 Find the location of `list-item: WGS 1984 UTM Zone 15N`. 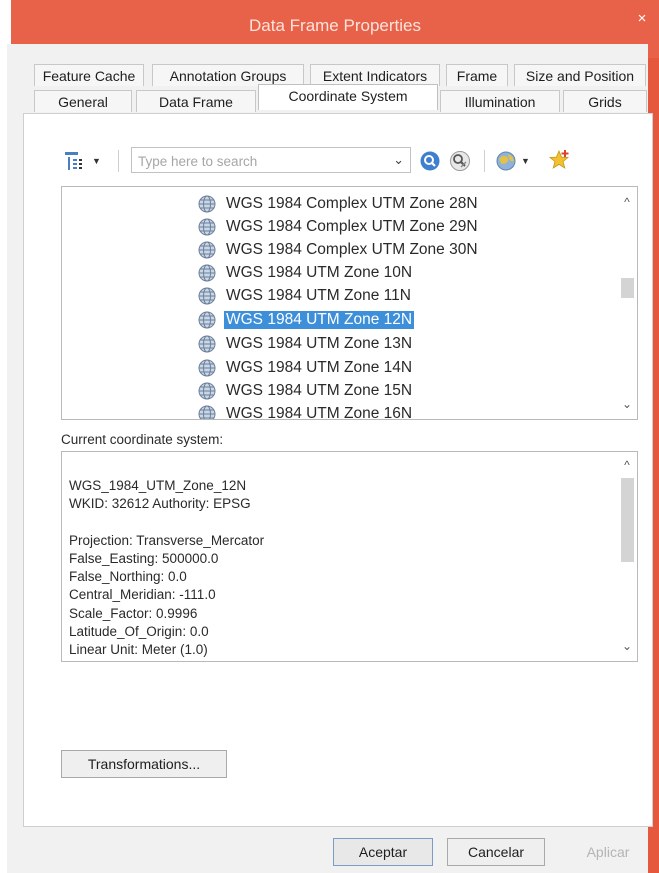

list-item: WGS 1984 UTM Zone 15N is located at coordinates (306, 391).